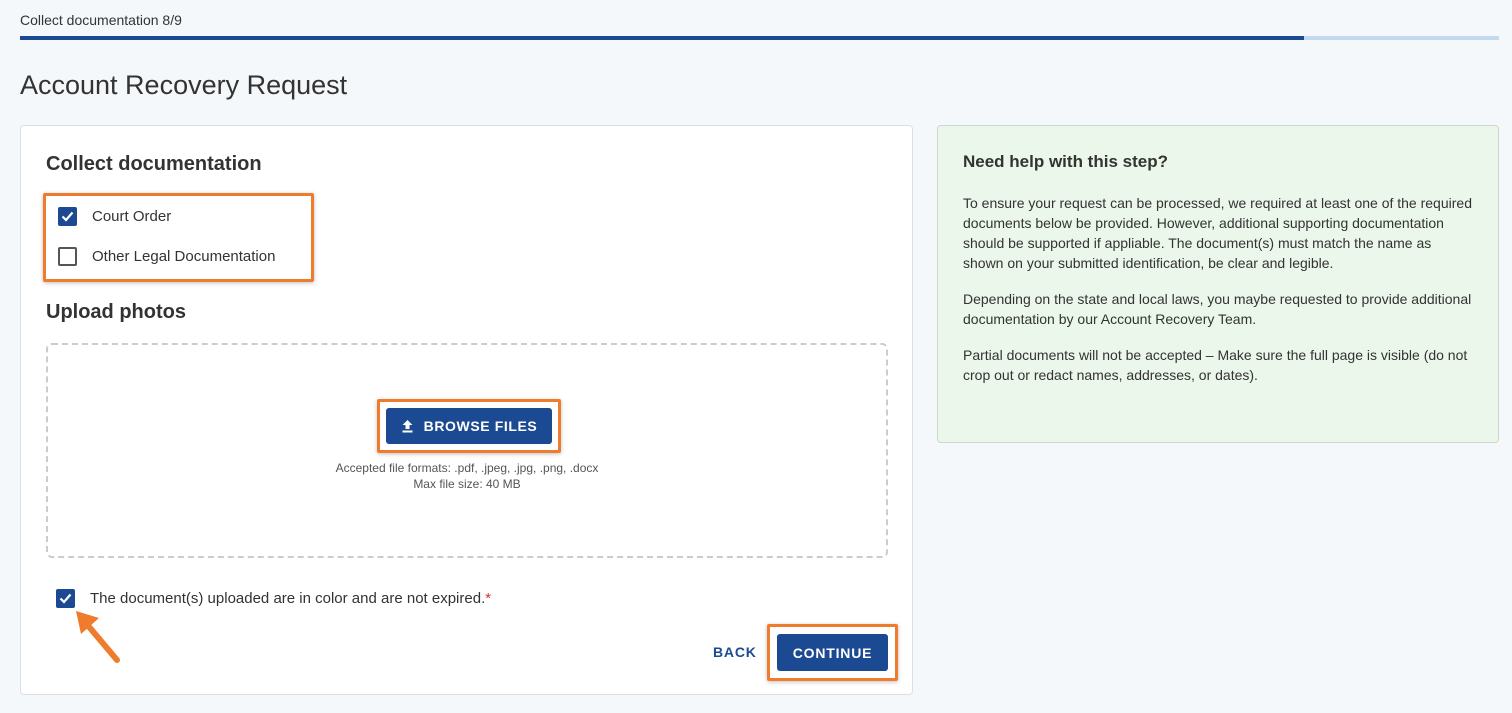  Describe the element at coordinates (407, 426) in the screenshot. I see `upload-icon` at that location.